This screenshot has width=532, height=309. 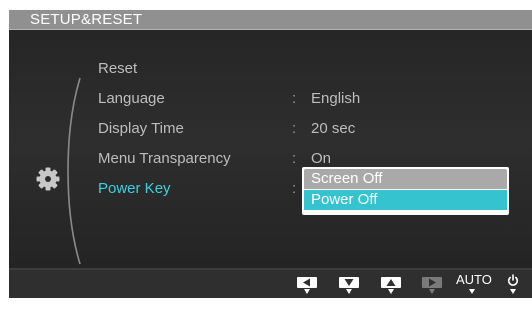 What do you see at coordinates (474, 280) in the screenshot?
I see `auto-button: AUTO` at bounding box center [474, 280].